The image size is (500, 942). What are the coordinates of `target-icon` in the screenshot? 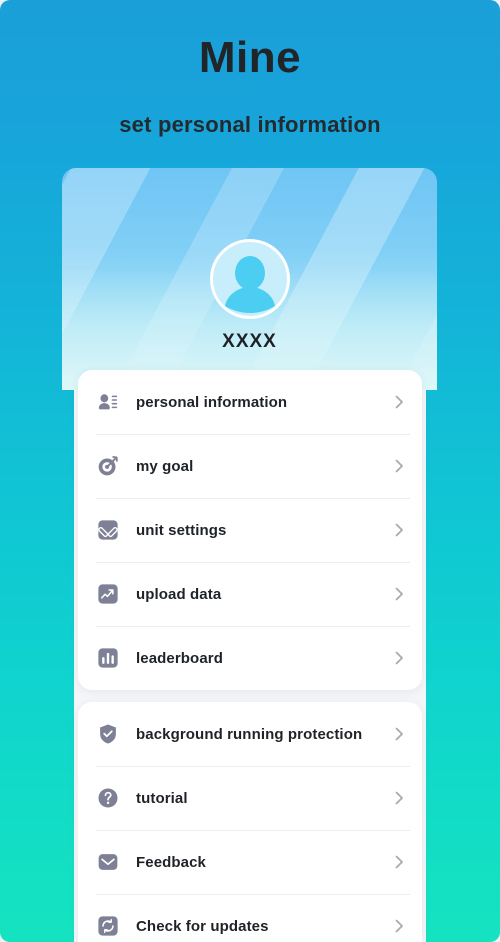 It's located at (108, 466).